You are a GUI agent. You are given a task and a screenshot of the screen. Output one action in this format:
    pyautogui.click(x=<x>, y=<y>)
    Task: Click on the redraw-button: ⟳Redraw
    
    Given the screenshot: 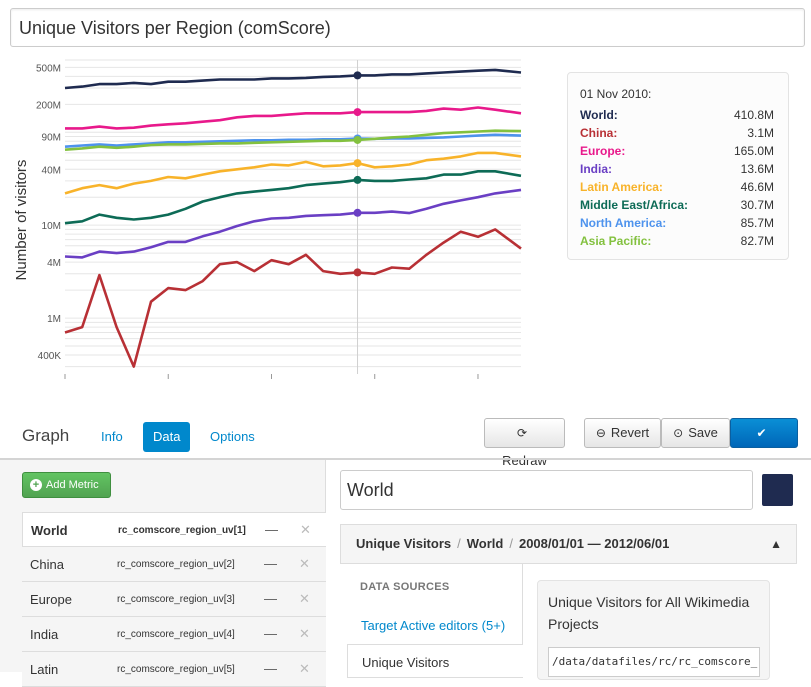 What is the action you would take?
    pyautogui.click(x=524, y=443)
    